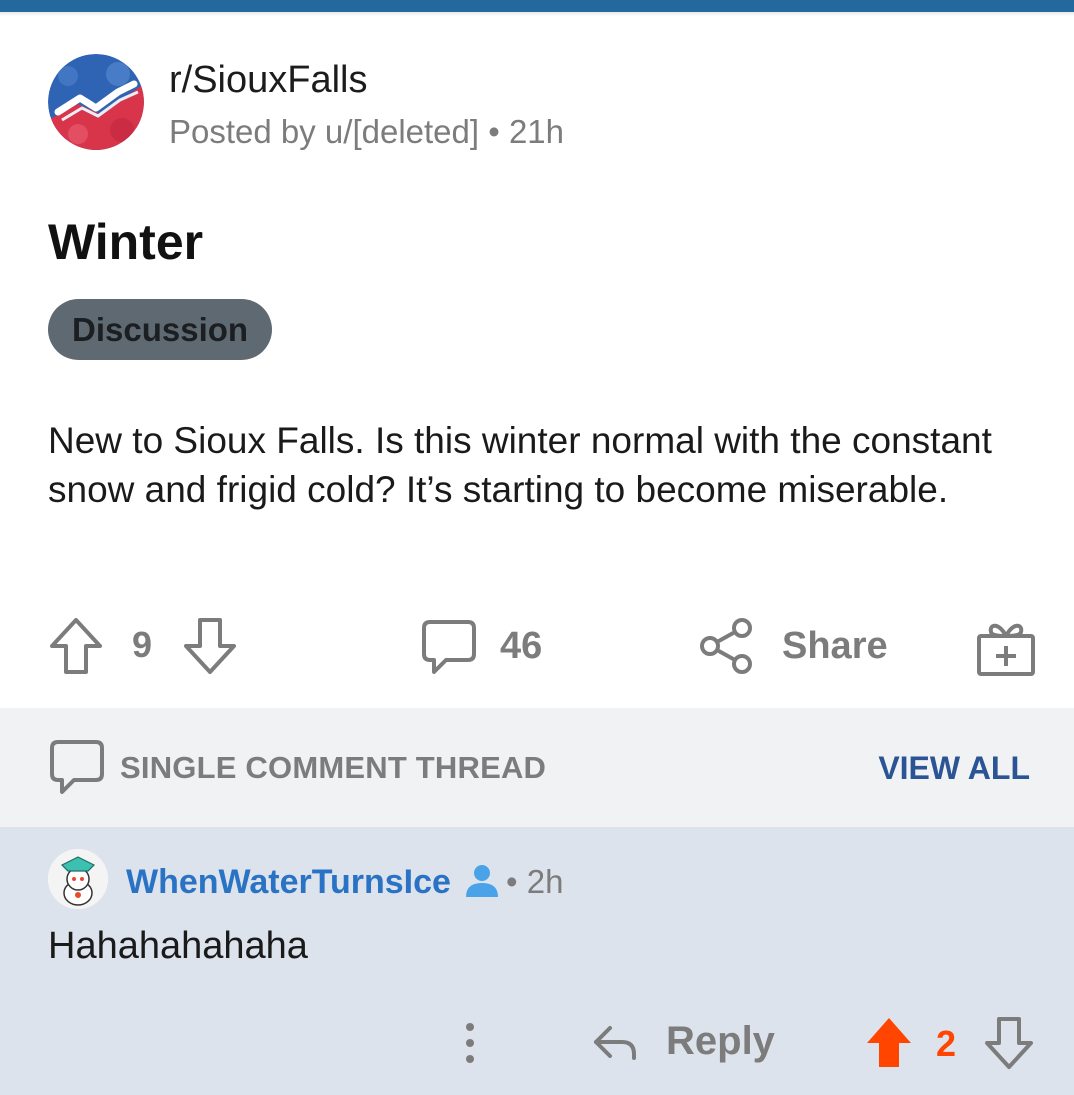 This screenshot has height=1095, width=1074. Describe the element at coordinates (537, 14) in the screenshot. I see `top-bar-shadow` at that location.